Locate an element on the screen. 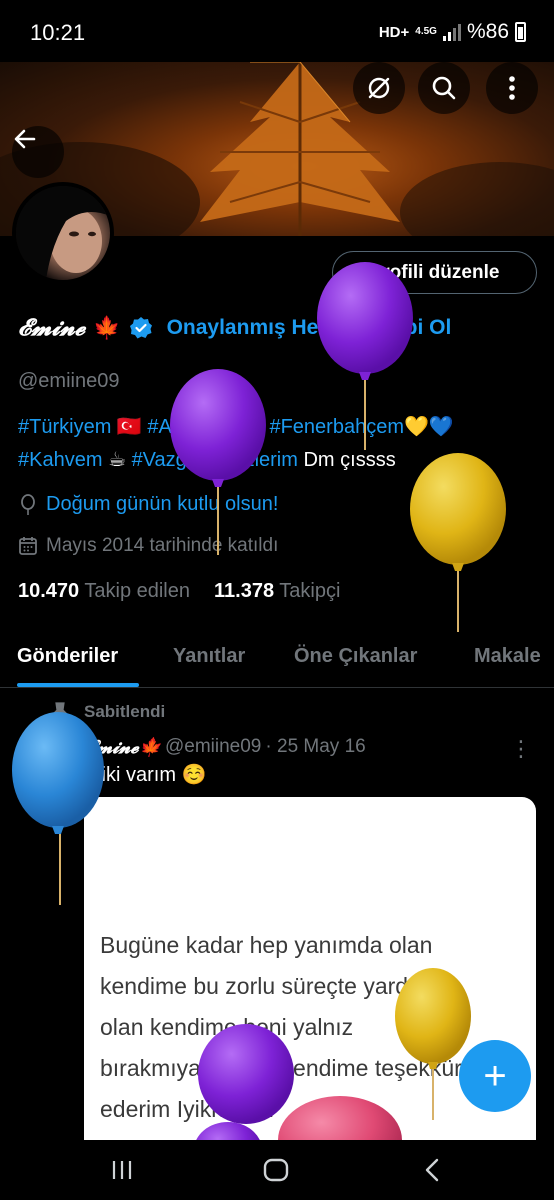  post-avatar is located at coordinates (45, 757).